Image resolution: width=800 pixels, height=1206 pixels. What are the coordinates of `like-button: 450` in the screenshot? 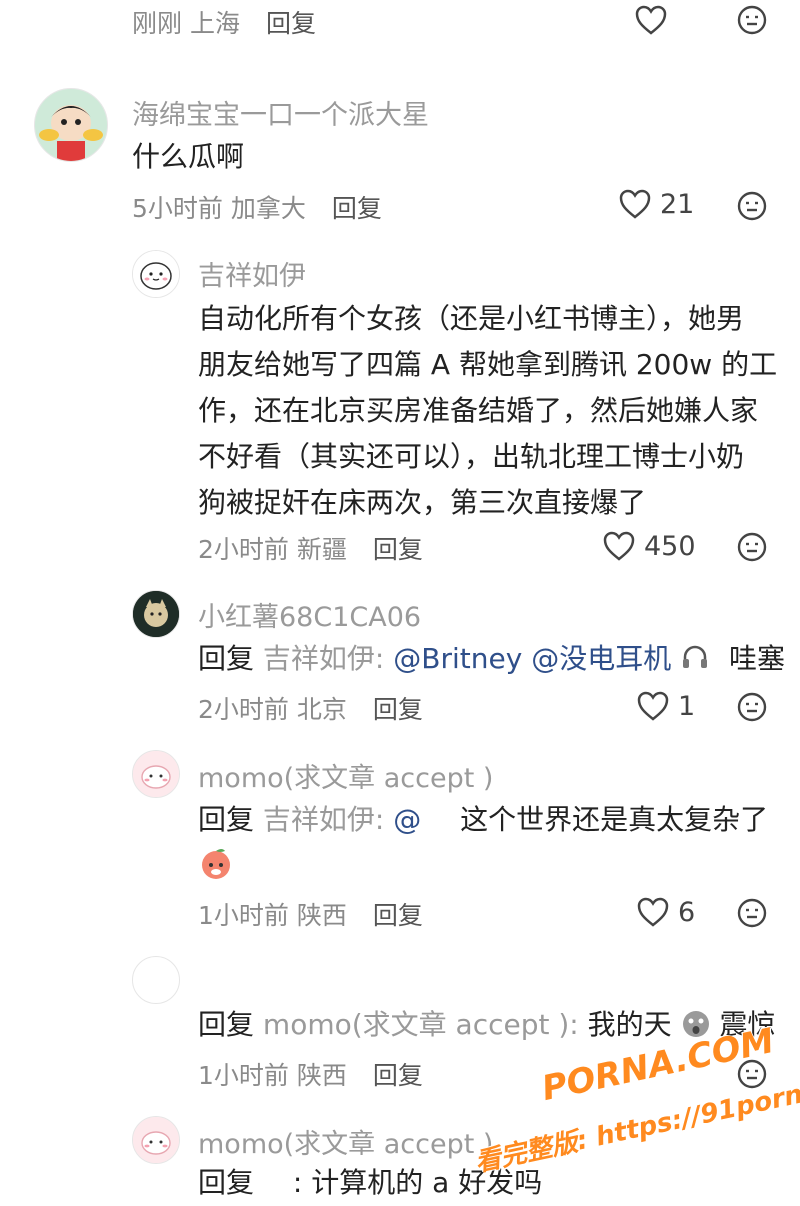 It's located at (649, 546).